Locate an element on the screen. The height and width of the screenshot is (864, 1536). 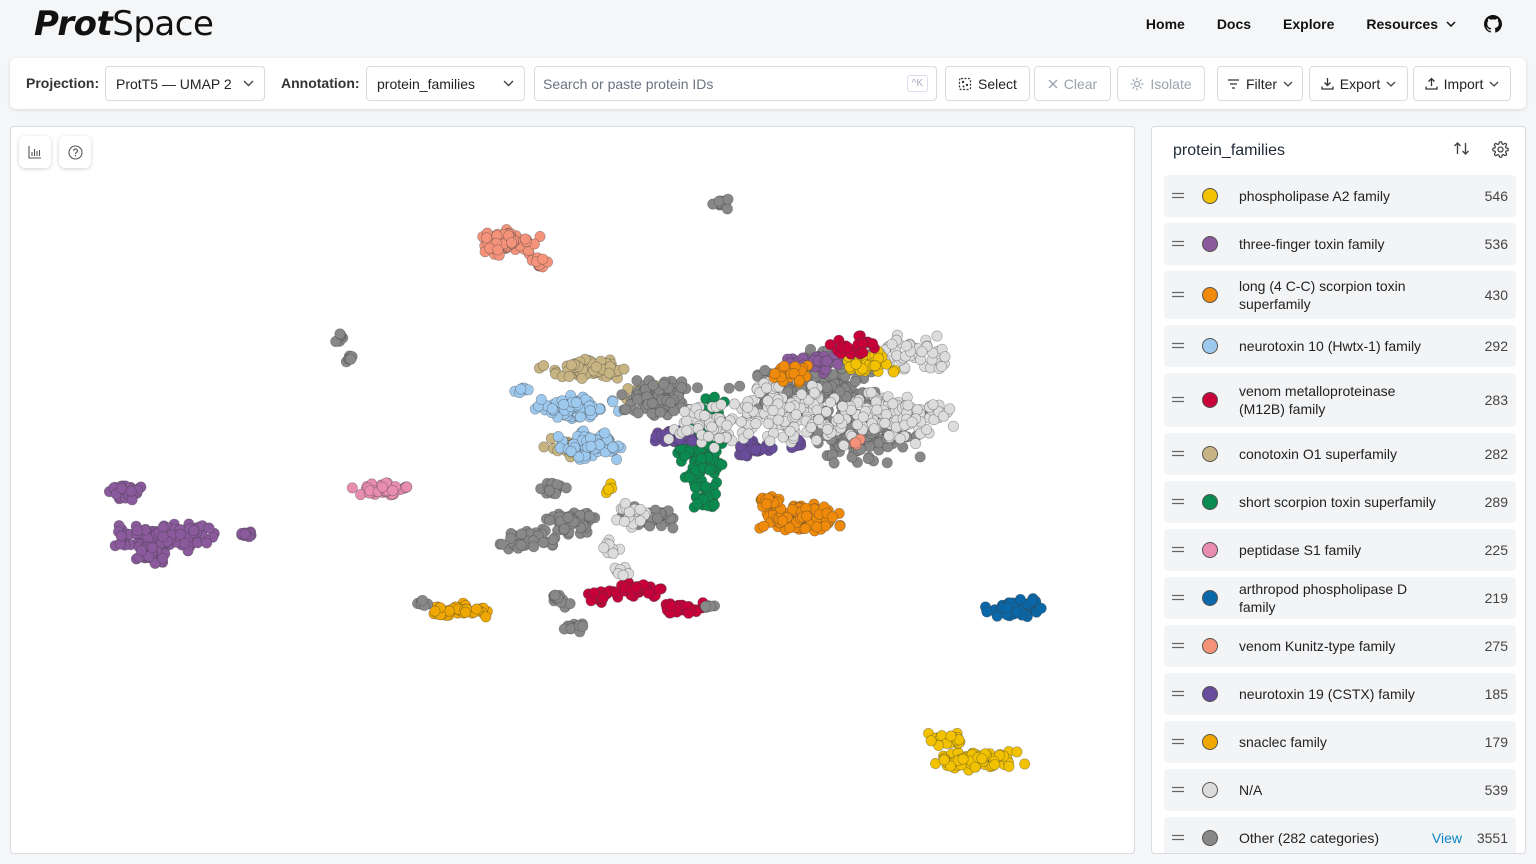
export-button: Export is located at coordinates (1358, 83).